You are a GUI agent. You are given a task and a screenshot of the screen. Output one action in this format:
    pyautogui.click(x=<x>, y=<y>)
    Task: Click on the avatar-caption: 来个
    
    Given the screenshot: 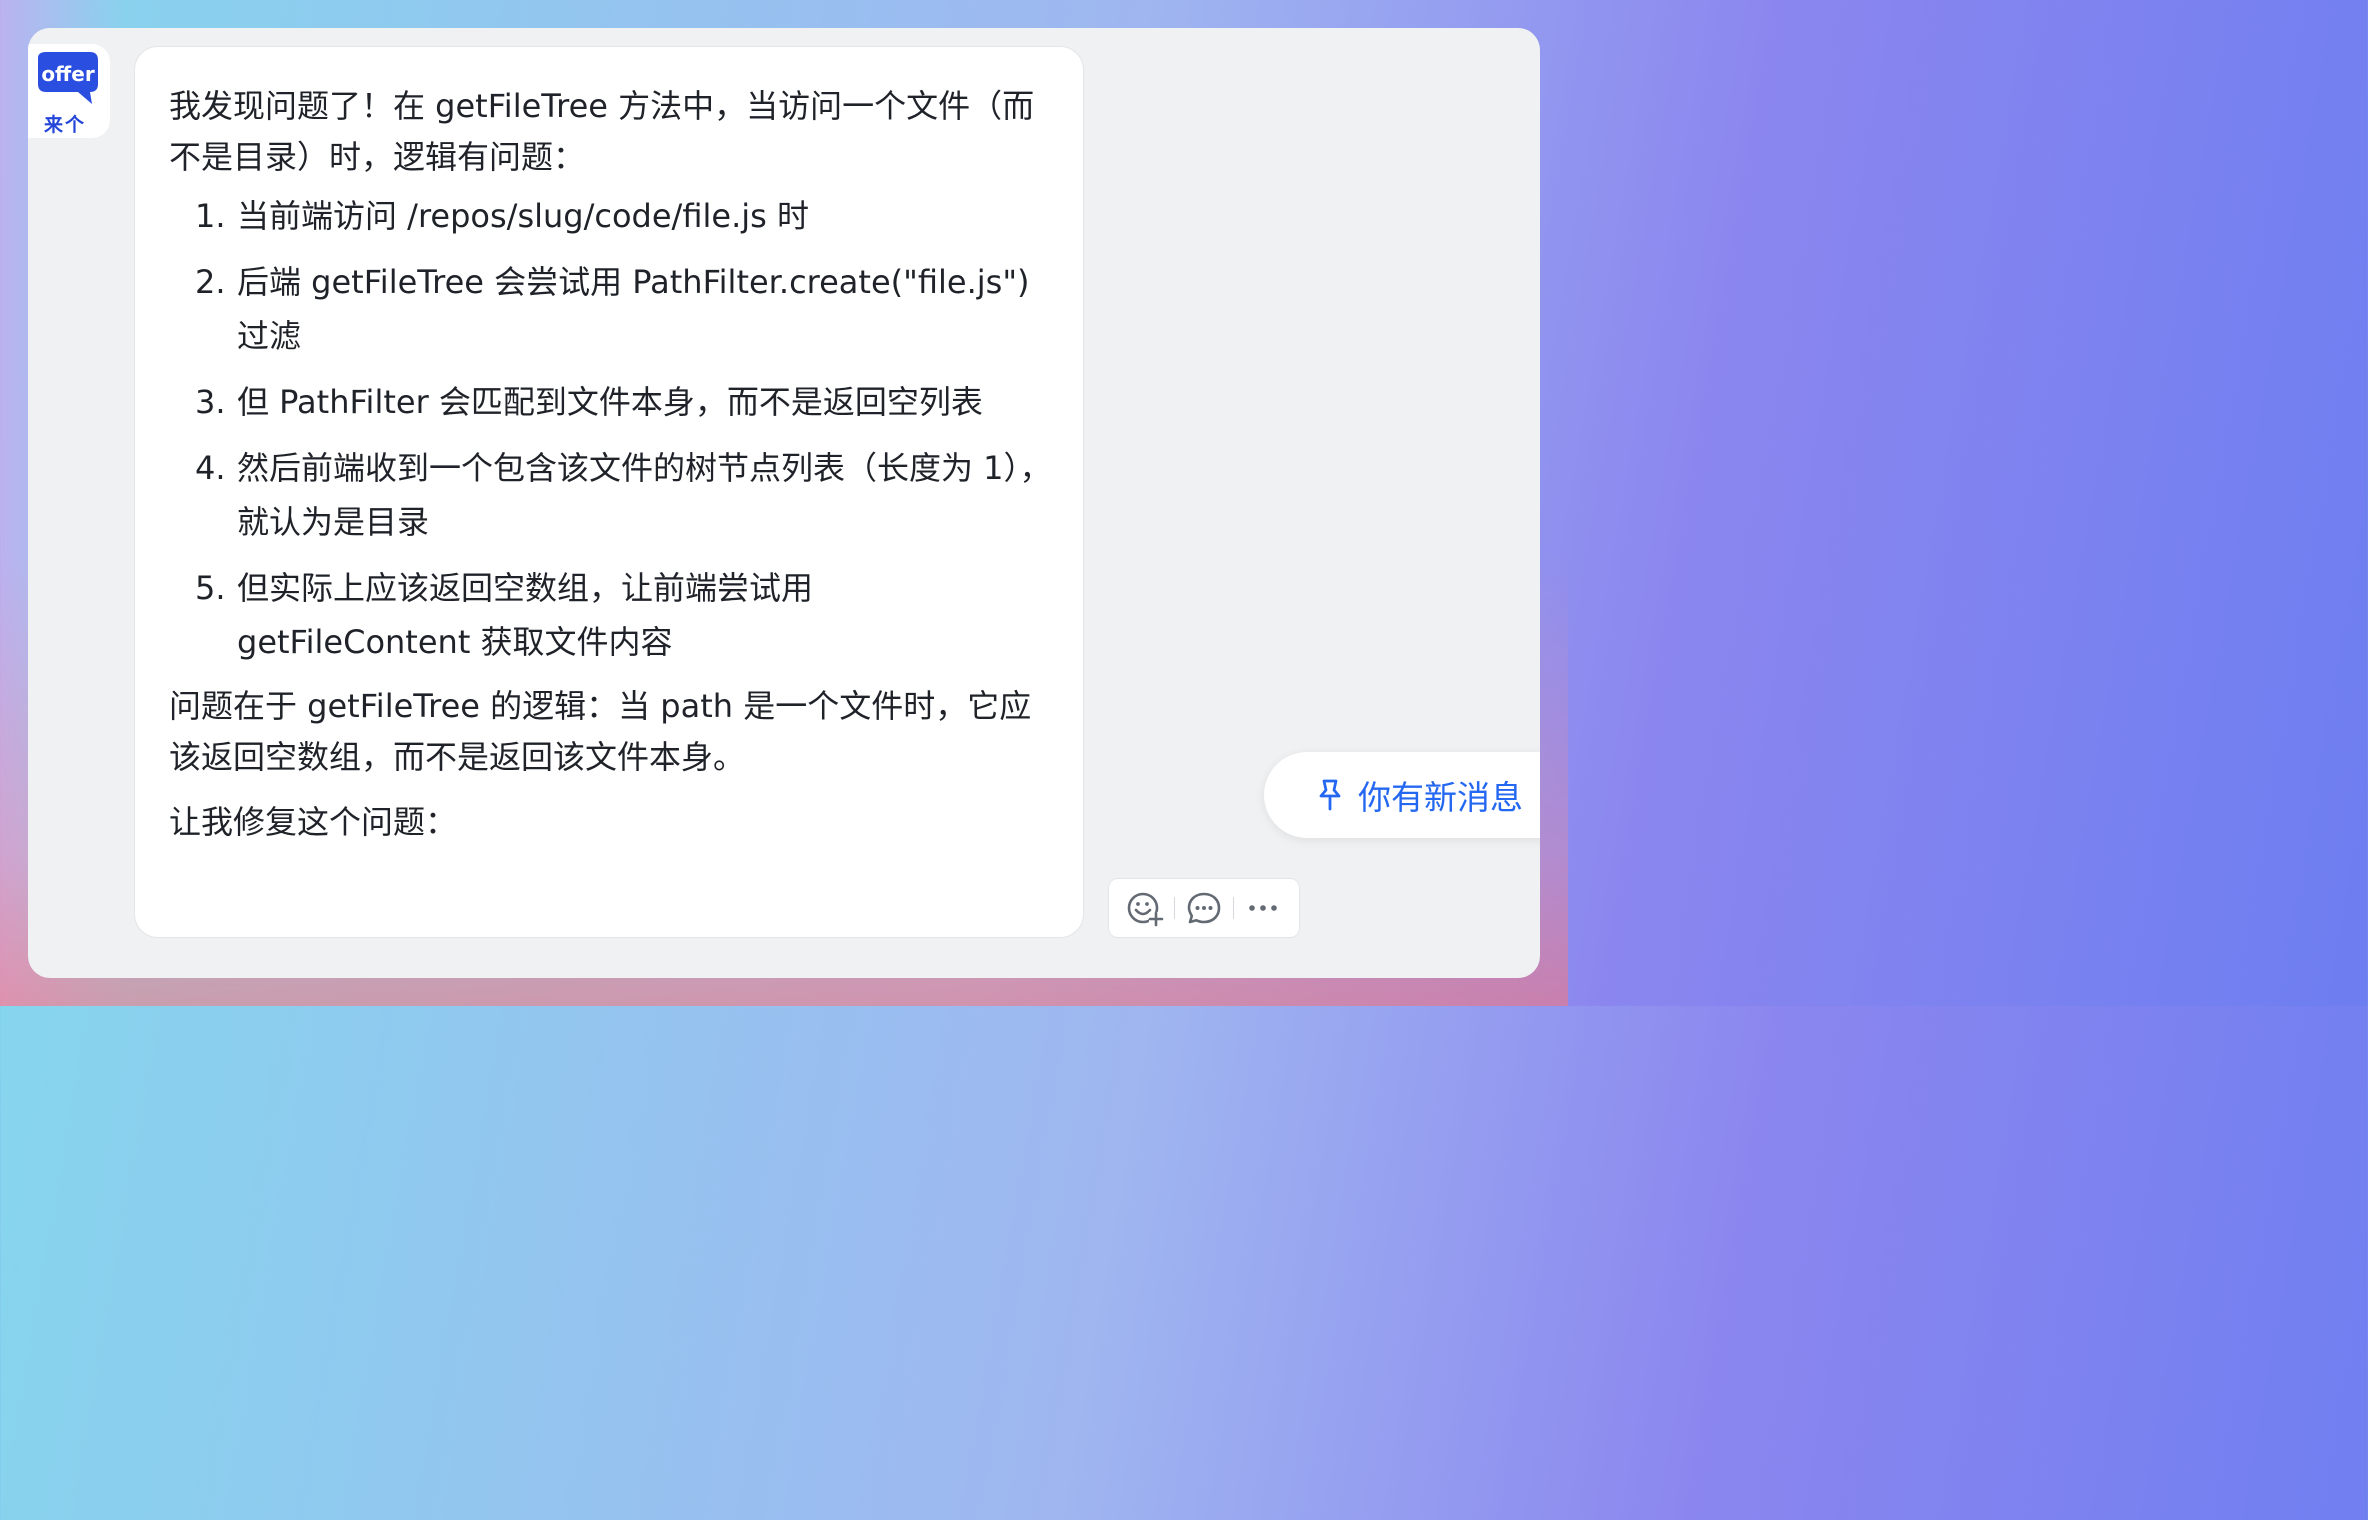 What is the action you would take?
    pyautogui.click(x=64, y=125)
    